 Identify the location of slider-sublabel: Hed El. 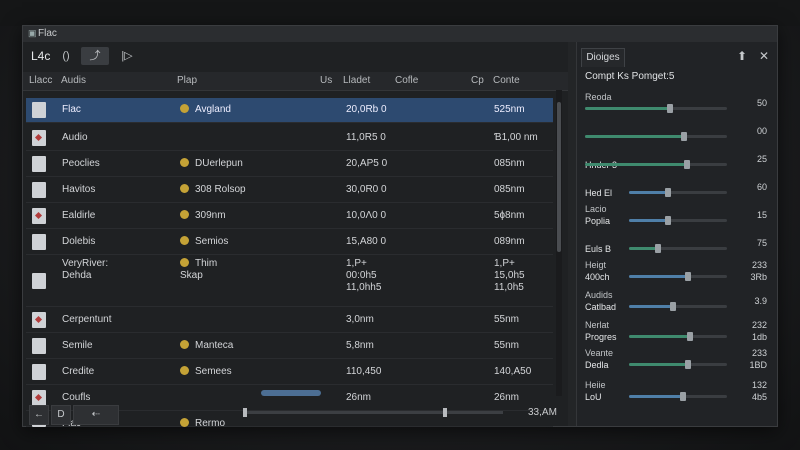
(599, 193).